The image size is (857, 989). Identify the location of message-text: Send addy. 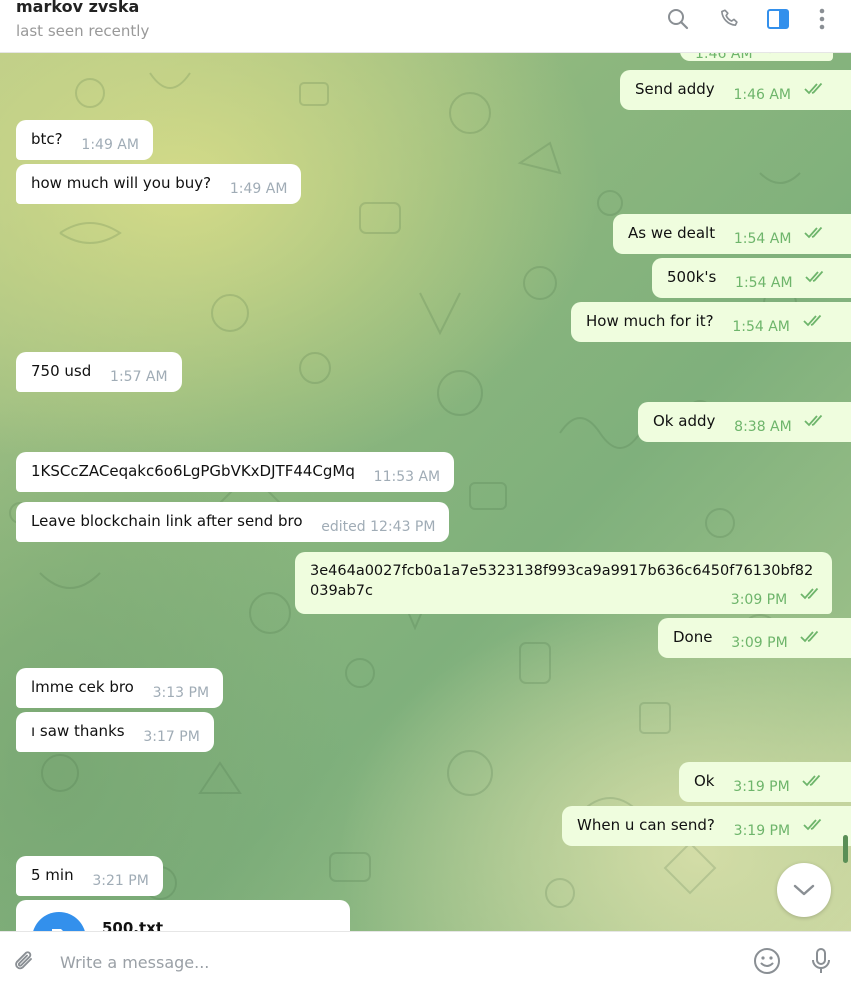
(675, 89).